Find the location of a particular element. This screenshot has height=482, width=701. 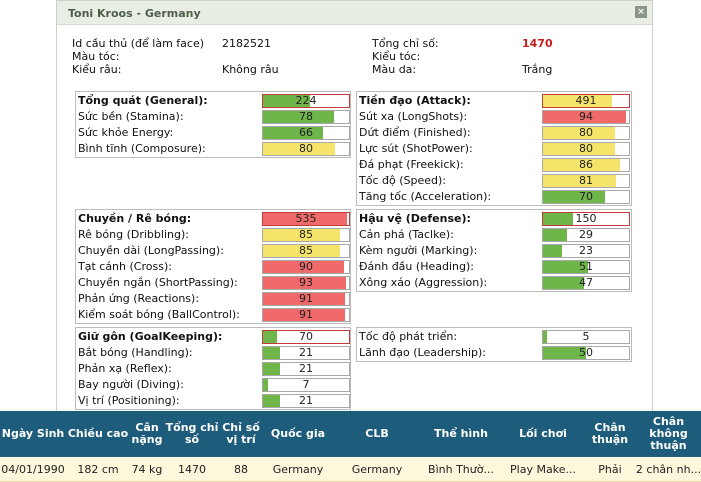

table-header-cell: Chân thuận is located at coordinates (610, 434).